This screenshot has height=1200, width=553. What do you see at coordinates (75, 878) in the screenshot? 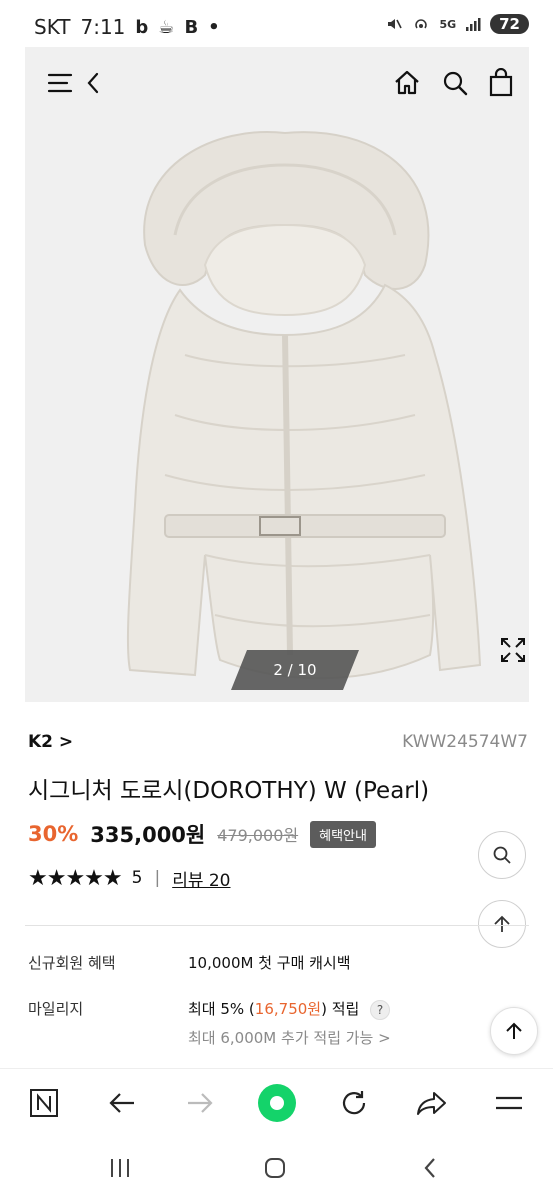
I see `star-rating: ★★★★★` at bounding box center [75, 878].